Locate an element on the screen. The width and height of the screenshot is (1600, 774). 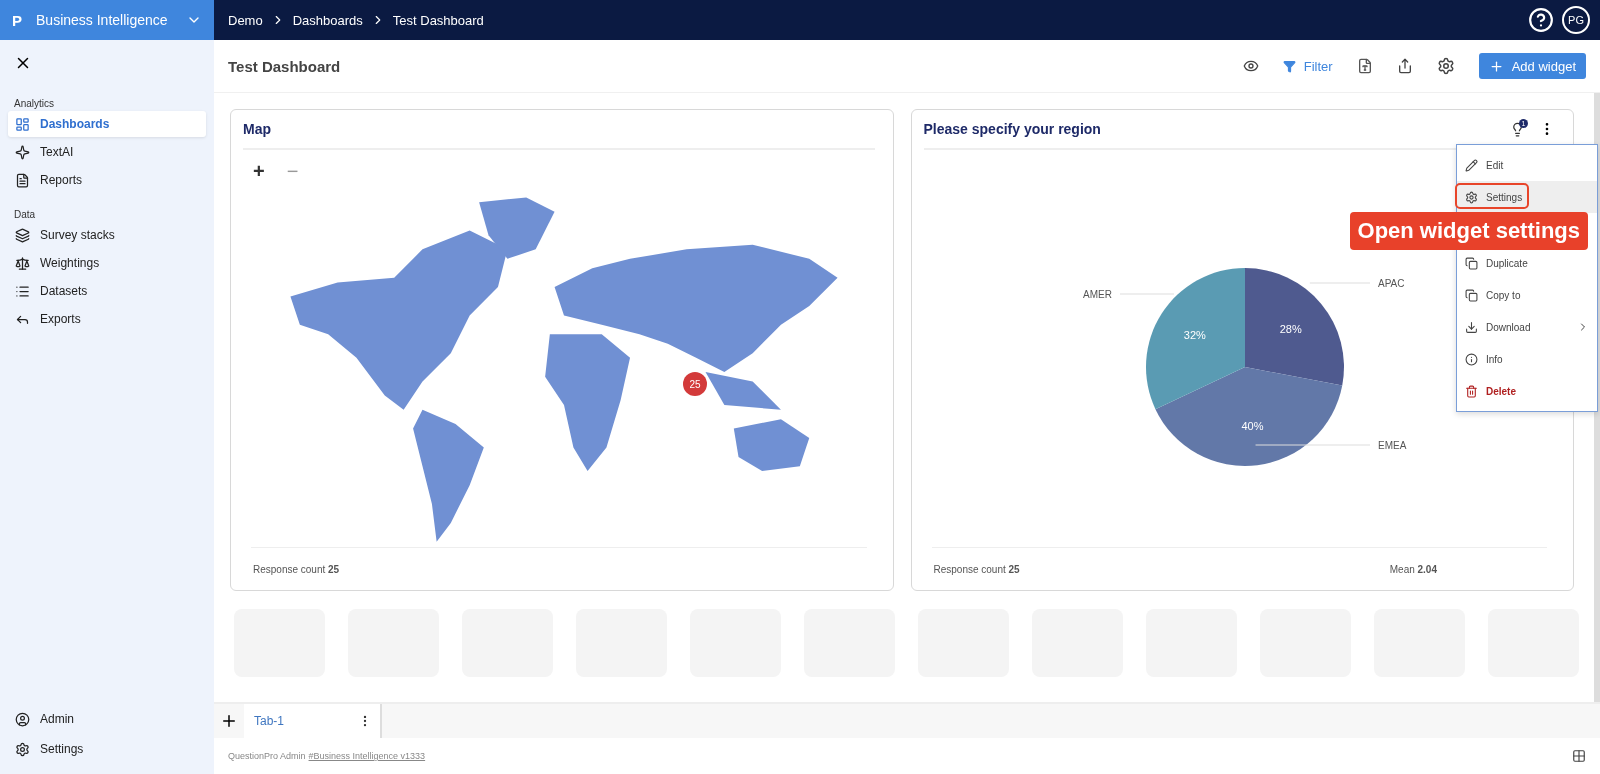
filter-button: Filter is located at coordinates (1307, 66).